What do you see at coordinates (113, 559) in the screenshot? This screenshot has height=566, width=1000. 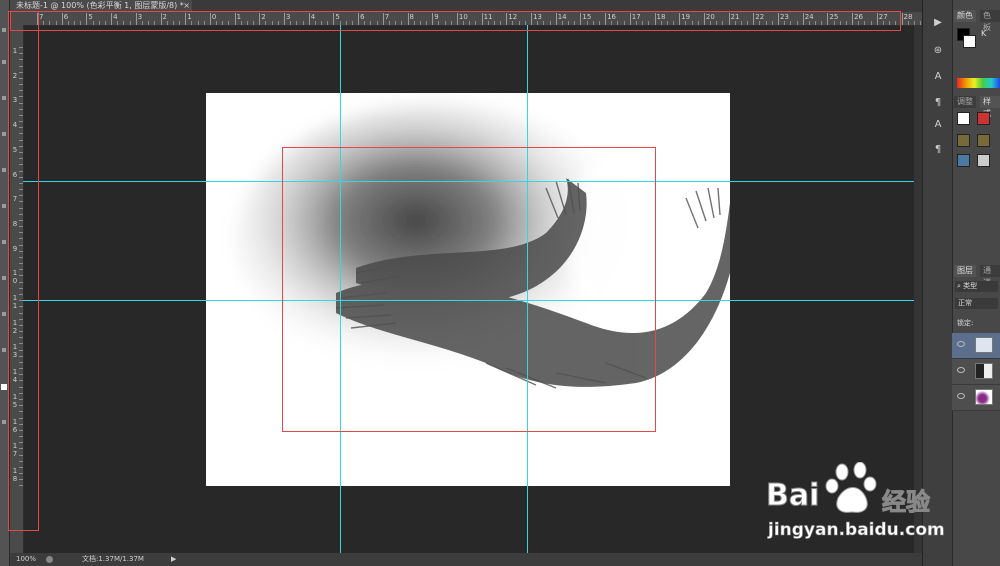 I see `document-size-info: 文档:1.37M/1.37M` at bounding box center [113, 559].